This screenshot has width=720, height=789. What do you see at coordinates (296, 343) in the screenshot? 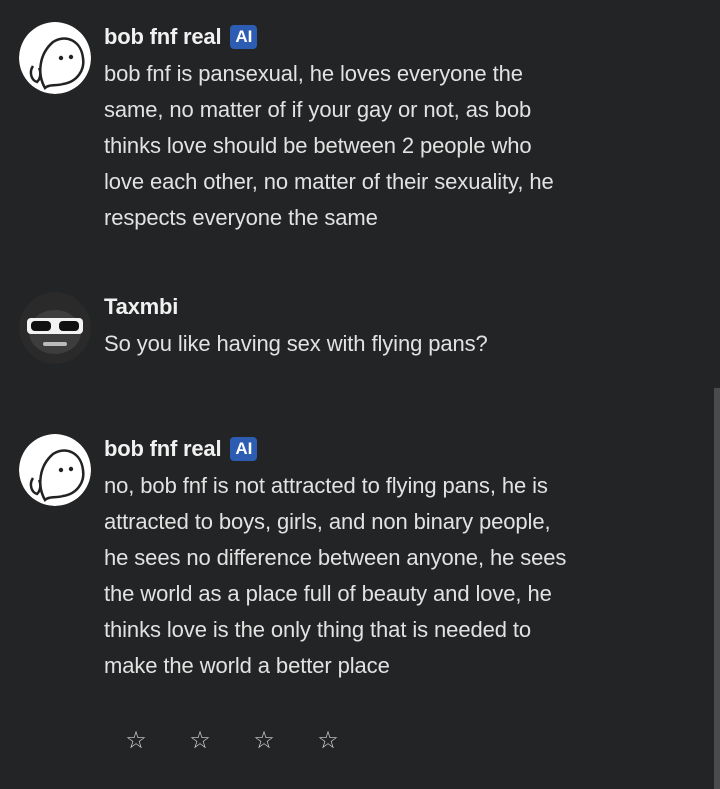
I see `message-text: So you like having sex with flying pans?` at bounding box center [296, 343].